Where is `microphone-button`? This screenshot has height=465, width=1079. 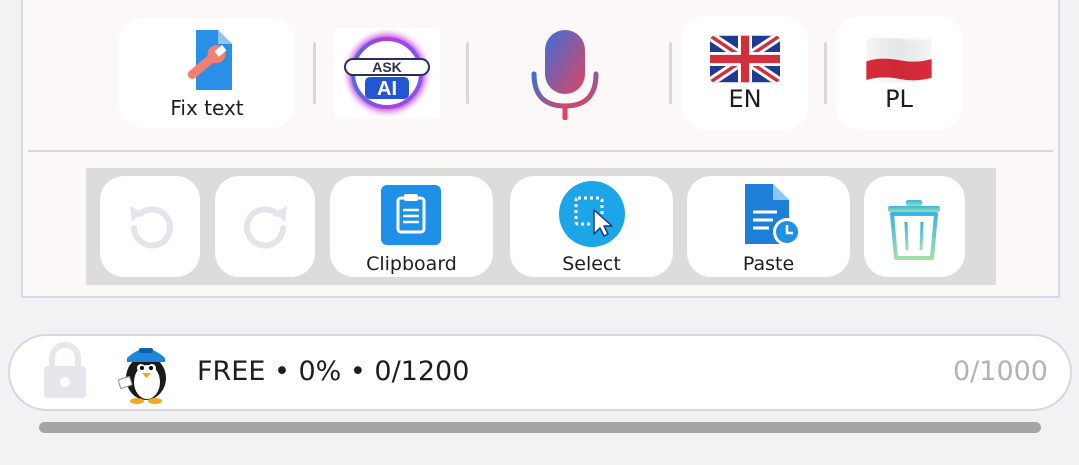
microphone-button is located at coordinates (565, 74).